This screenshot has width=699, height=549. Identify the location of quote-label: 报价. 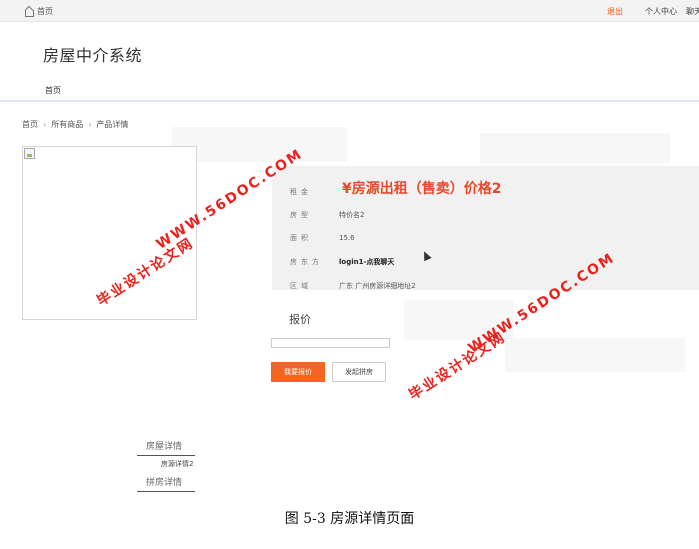
(300, 319).